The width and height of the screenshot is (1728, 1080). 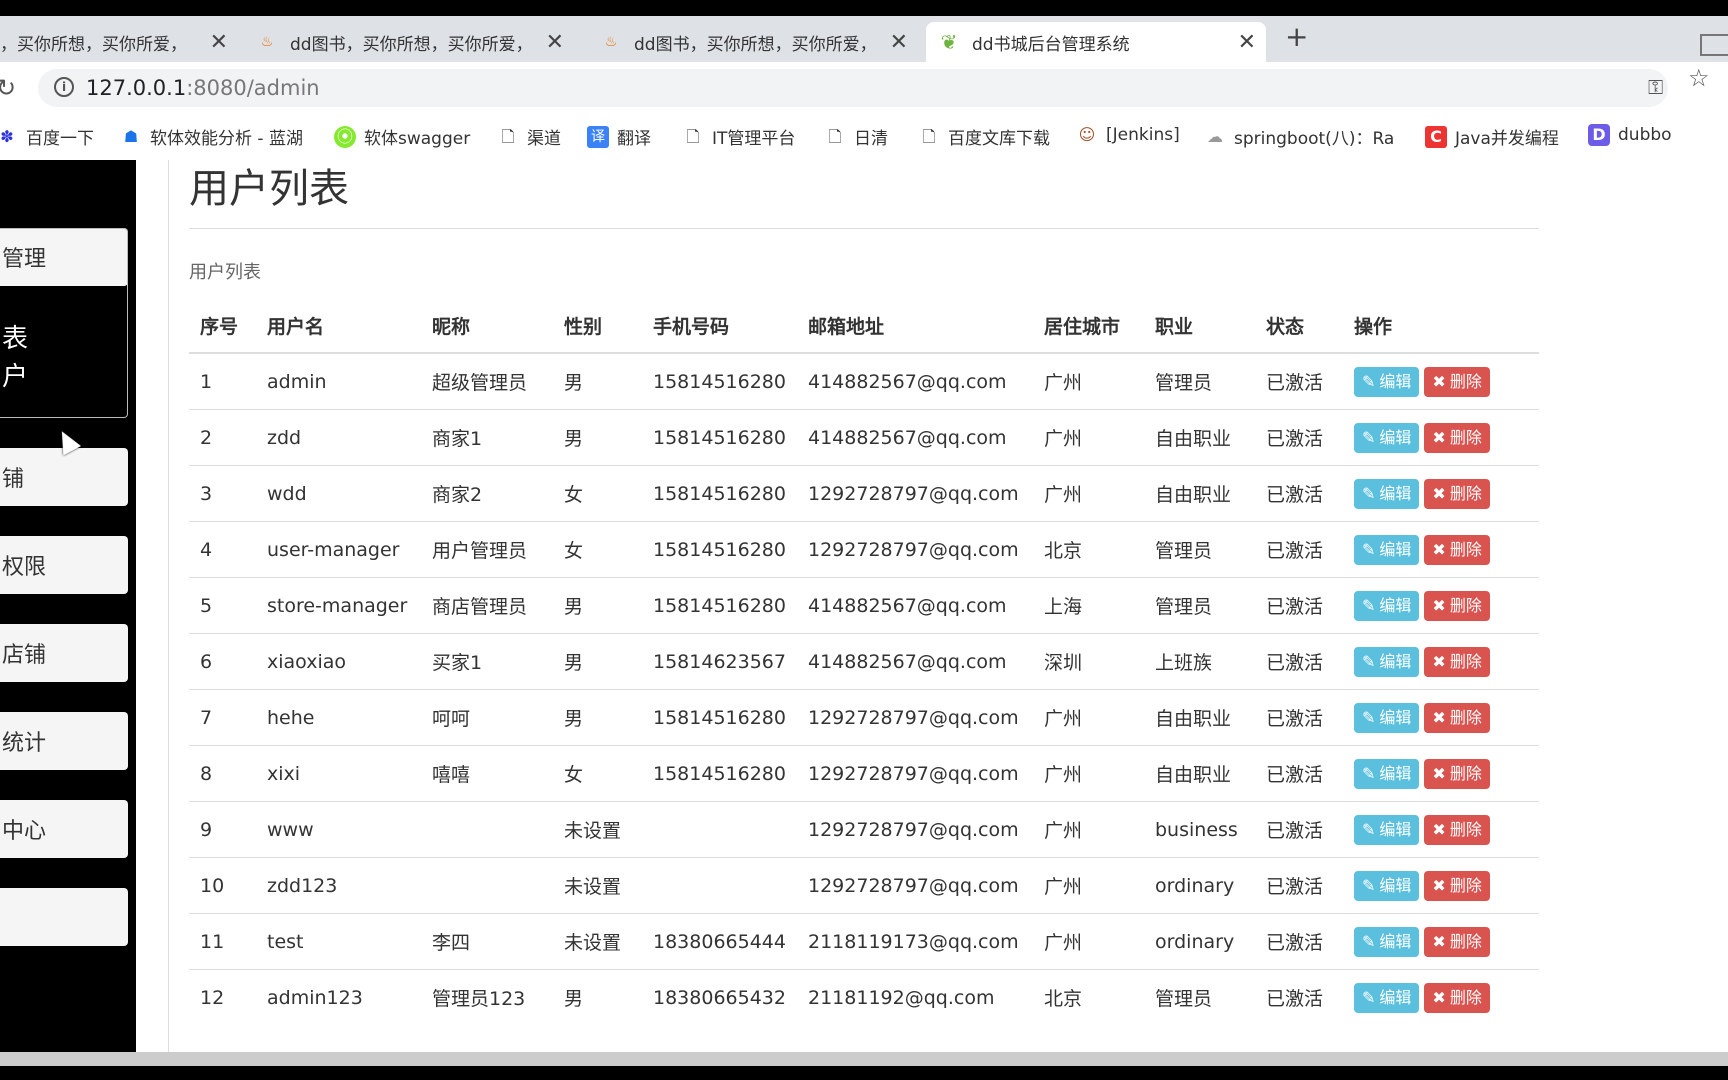 I want to click on new-tab-icon: +, so click(x=1296, y=36).